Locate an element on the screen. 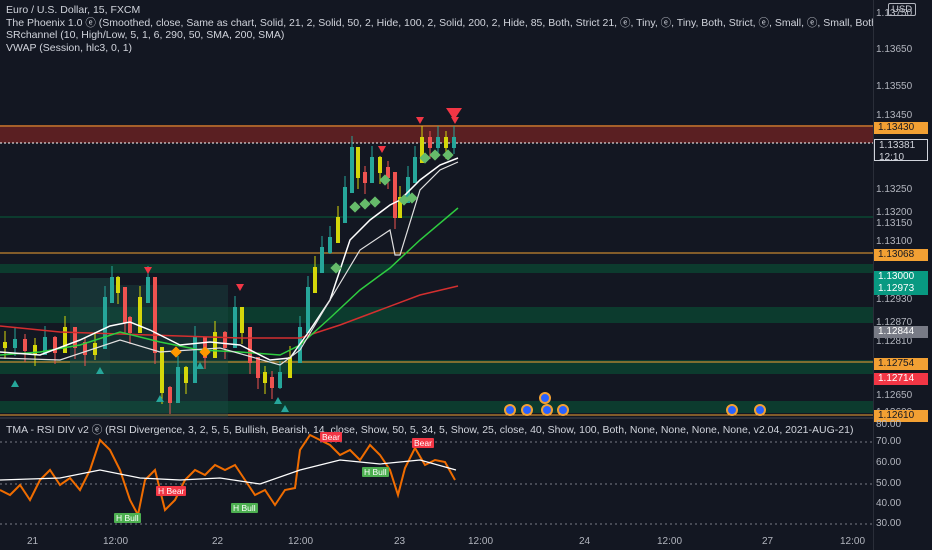 Image resolution: width=932 pixels, height=550 pixels. price-axis-label: 1.13550 is located at coordinates (894, 86).